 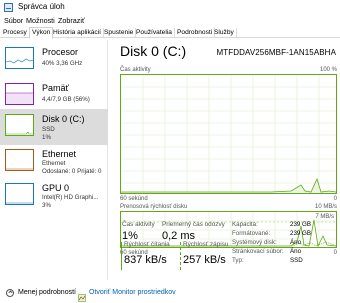 I want to click on sidebar-ethernet-title: Ethernet, so click(x=59, y=154).